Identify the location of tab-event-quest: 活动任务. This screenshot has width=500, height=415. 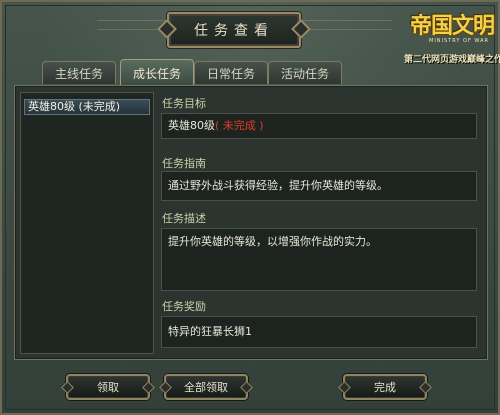
(305, 72).